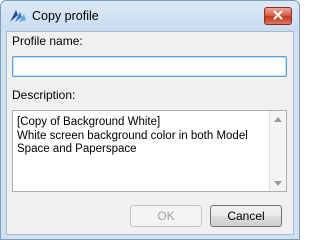  Describe the element at coordinates (44, 95) in the screenshot. I see `description-label: Description:` at that location.